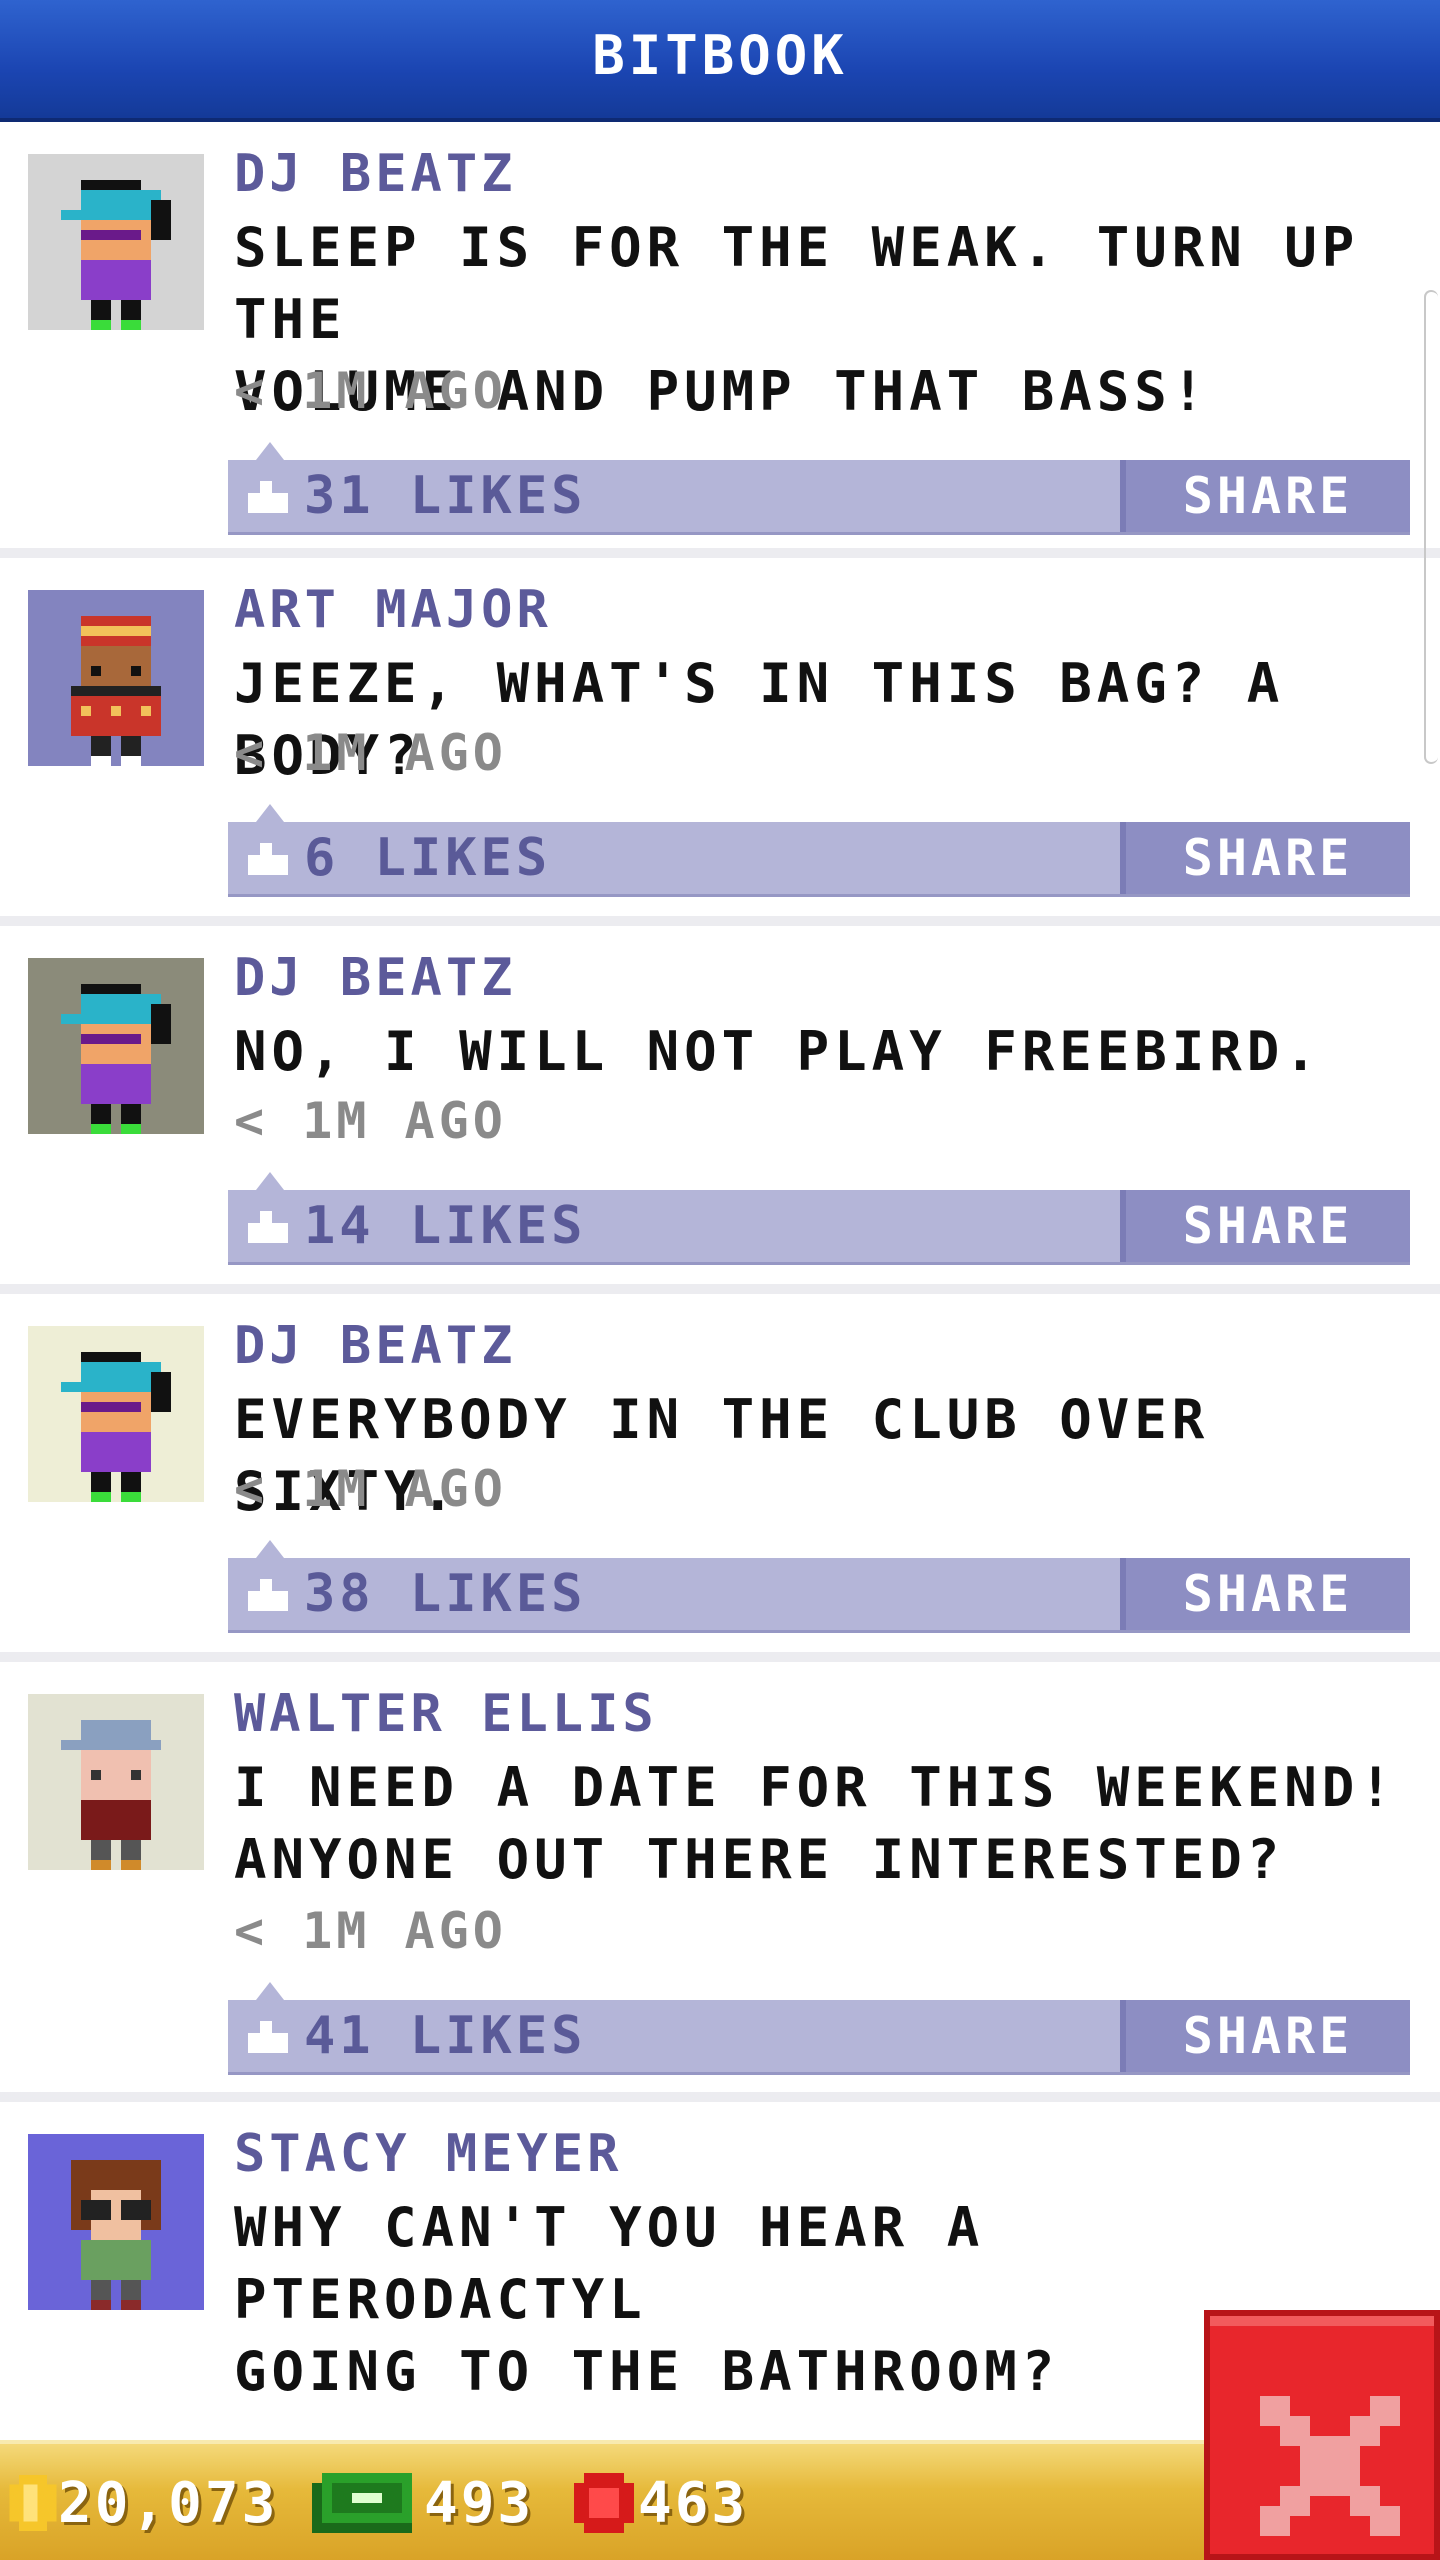 This screenshot has height=2560, width=1440. Describe the element at coordinates (819, 488) in the screenshot. I see `like-bar: 31 LIKES SHARE` at that location.